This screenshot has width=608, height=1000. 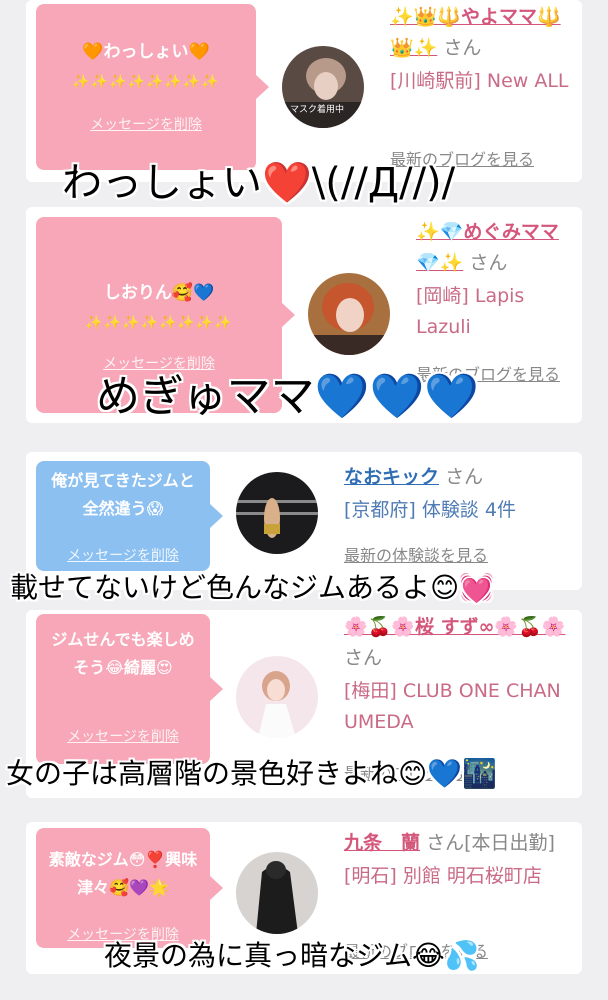 What do you see at coordinates (460, 860) in the screenshot?
I see `profile-info: 九条 蘭 さん[本日出勤] [明石] 別館 明石桜町店` at bounding box center [460, 860].